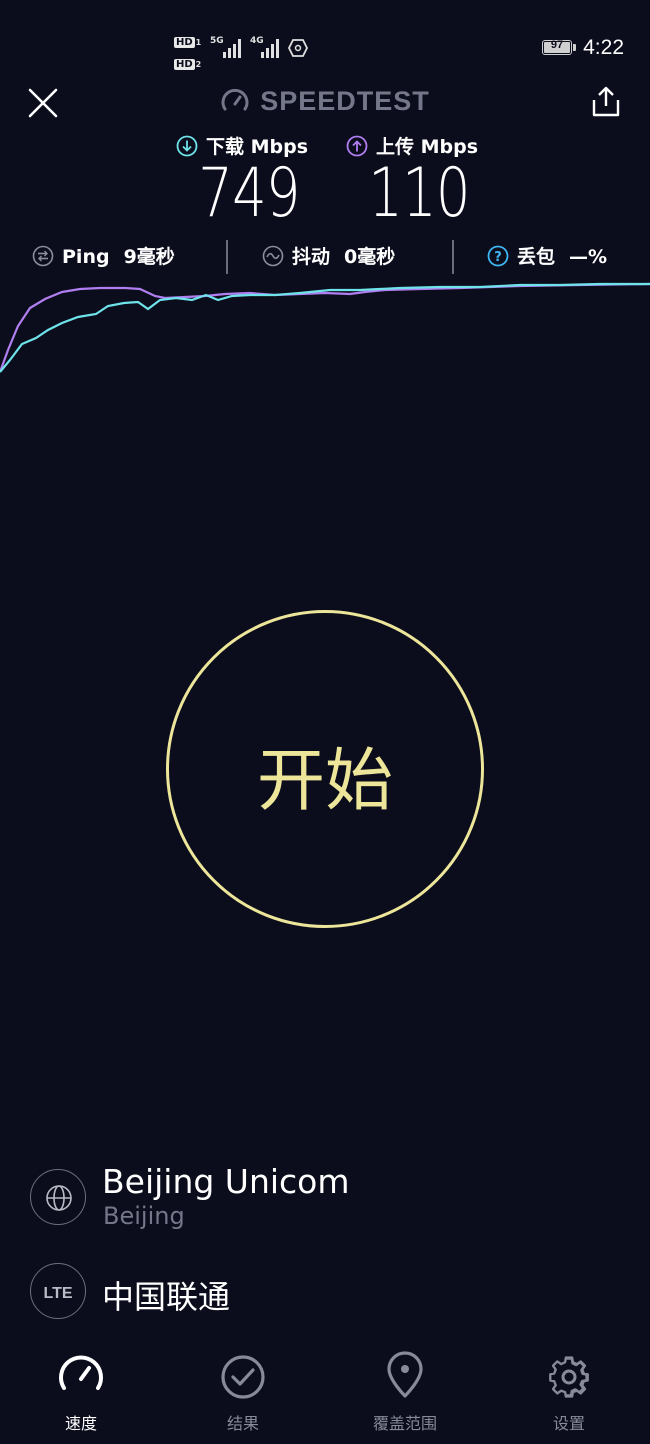  I want to click on packet-loss-stat: ? 丢包 —%, so click(547, 255).